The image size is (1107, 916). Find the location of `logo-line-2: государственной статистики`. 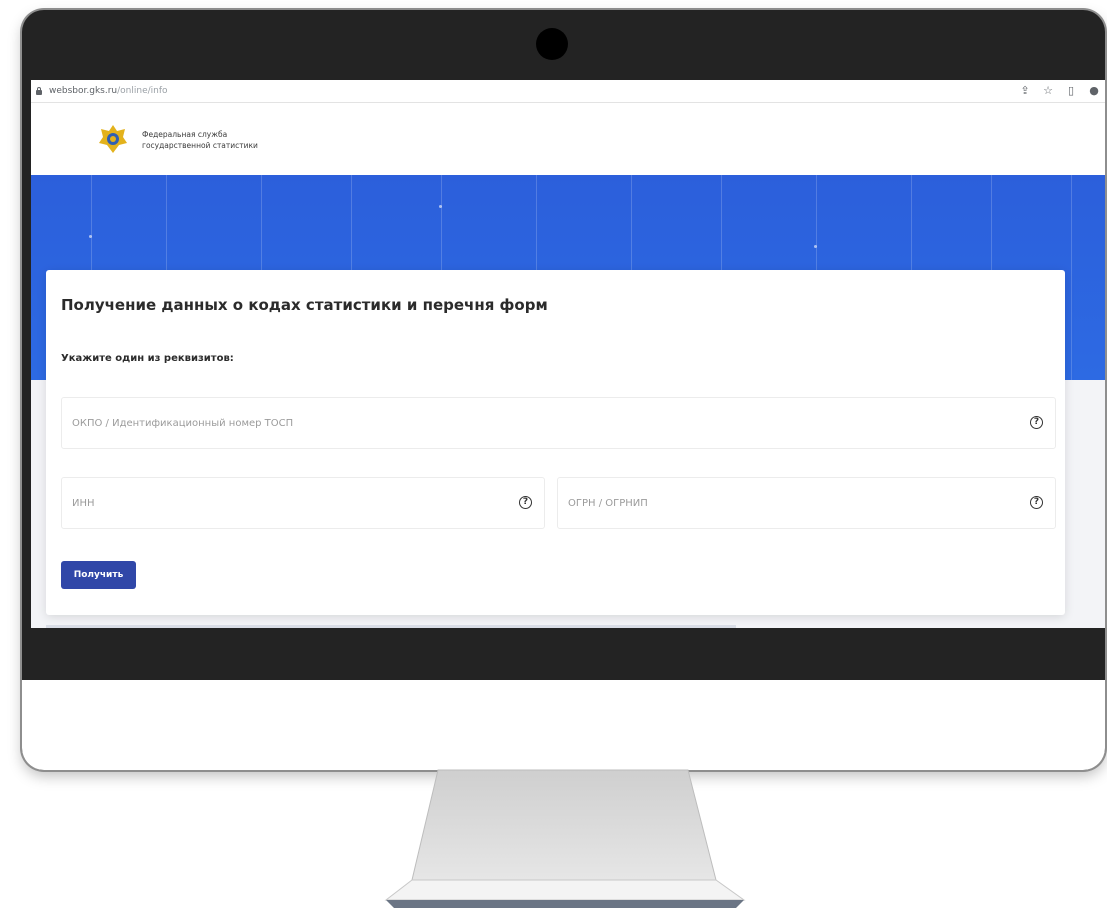

logo-line-2: государственной статистики is located at coordinates (200, 145).